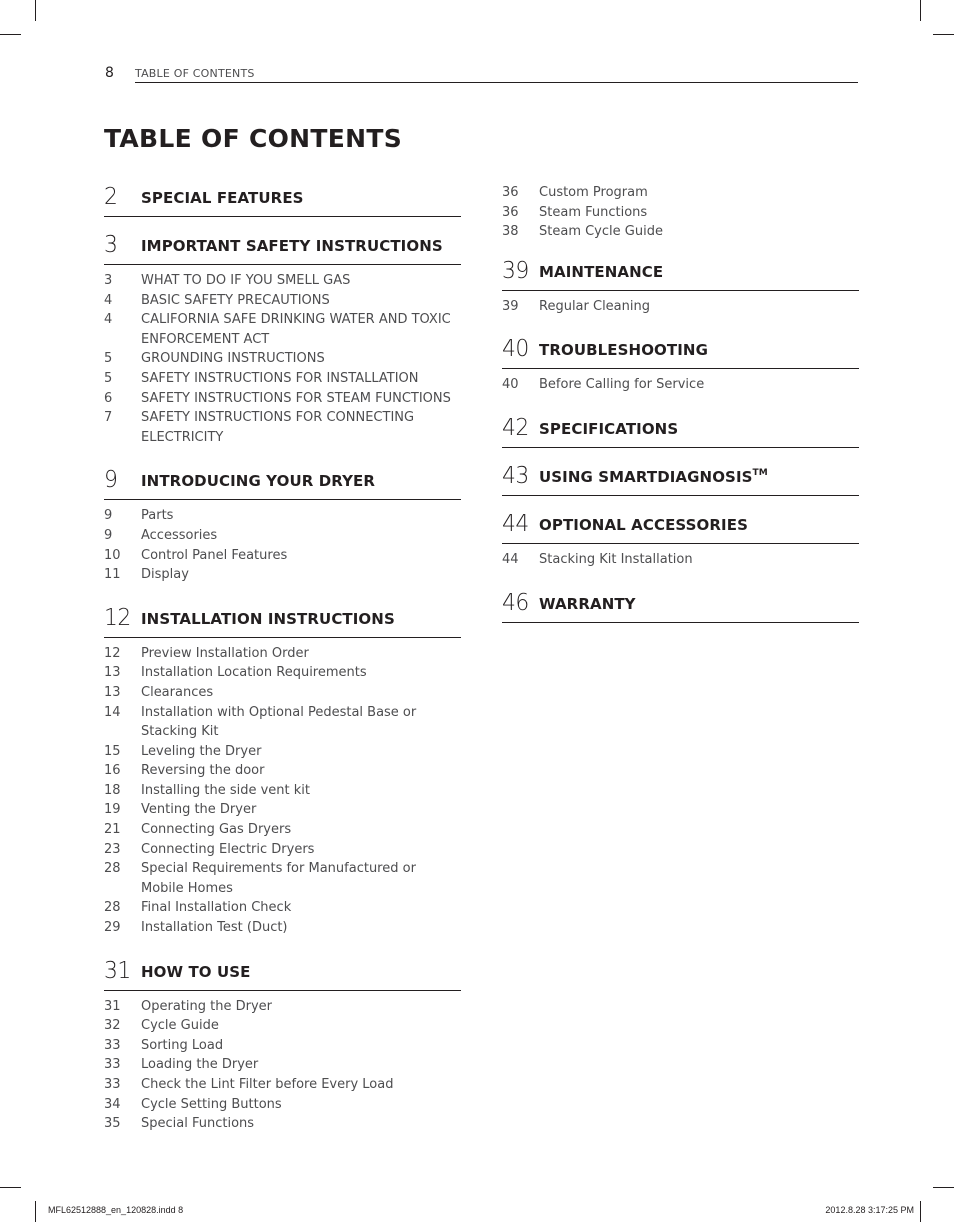 The height and width of the screenshot is (1222, 954). Describe the element at coordinates (214, 555) in the screenshot. I see `entry-label: Control Panel Features` at that location.